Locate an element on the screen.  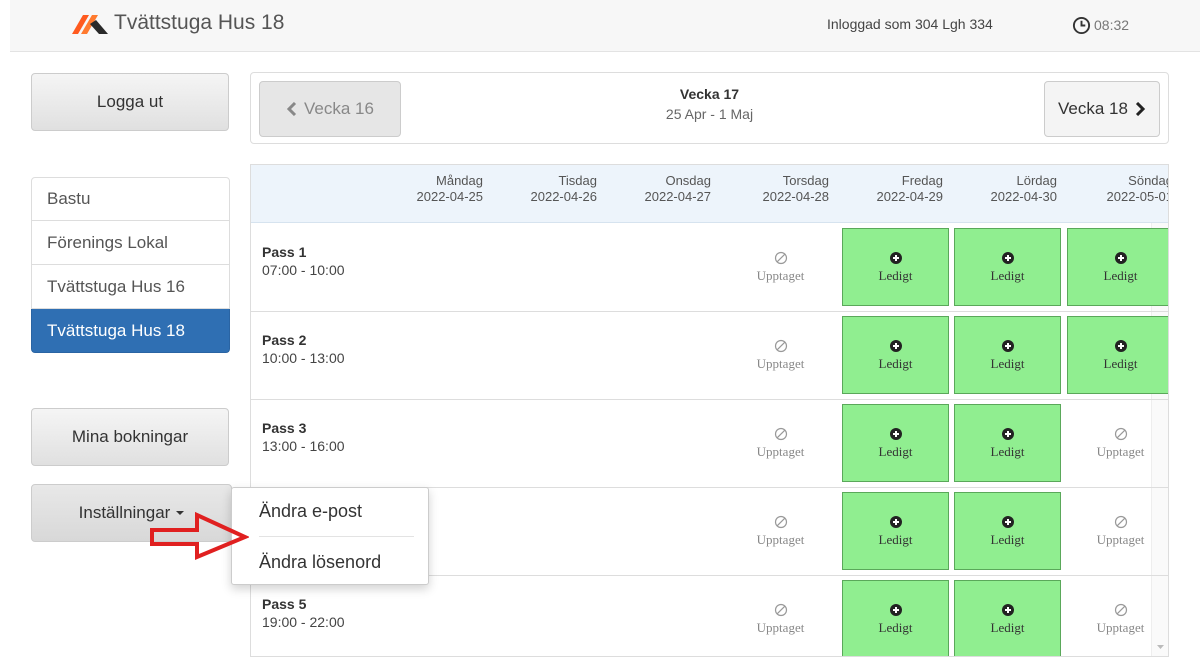
facility-item-tvattstuga-hus-16: Tvättstuga Hus 16 is located at coordinates (130, 287).